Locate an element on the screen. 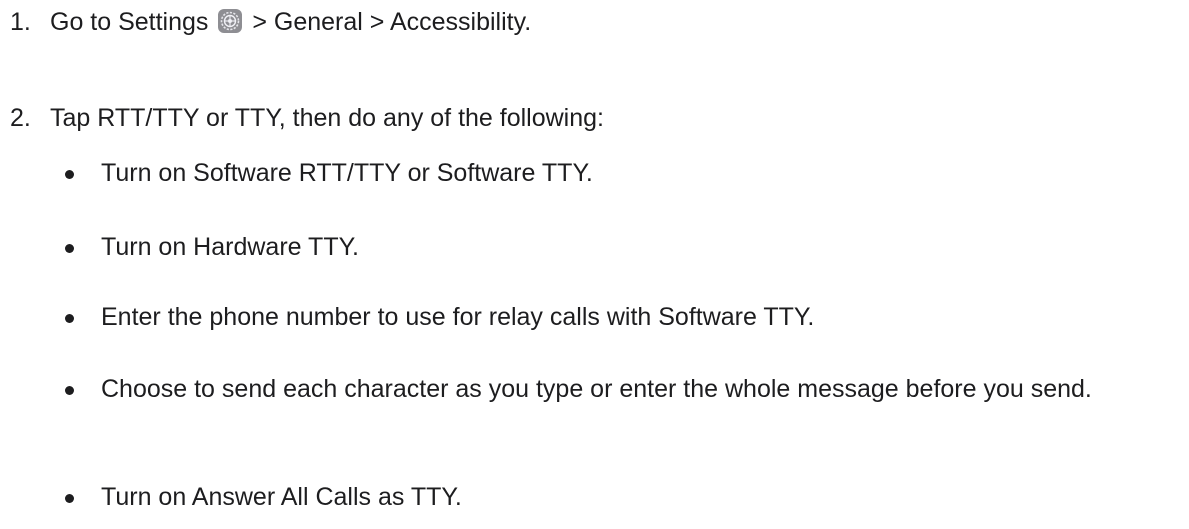 This screenshot has height=529, width=1189. settings-gear-icon is located at coordinates (230, 21).